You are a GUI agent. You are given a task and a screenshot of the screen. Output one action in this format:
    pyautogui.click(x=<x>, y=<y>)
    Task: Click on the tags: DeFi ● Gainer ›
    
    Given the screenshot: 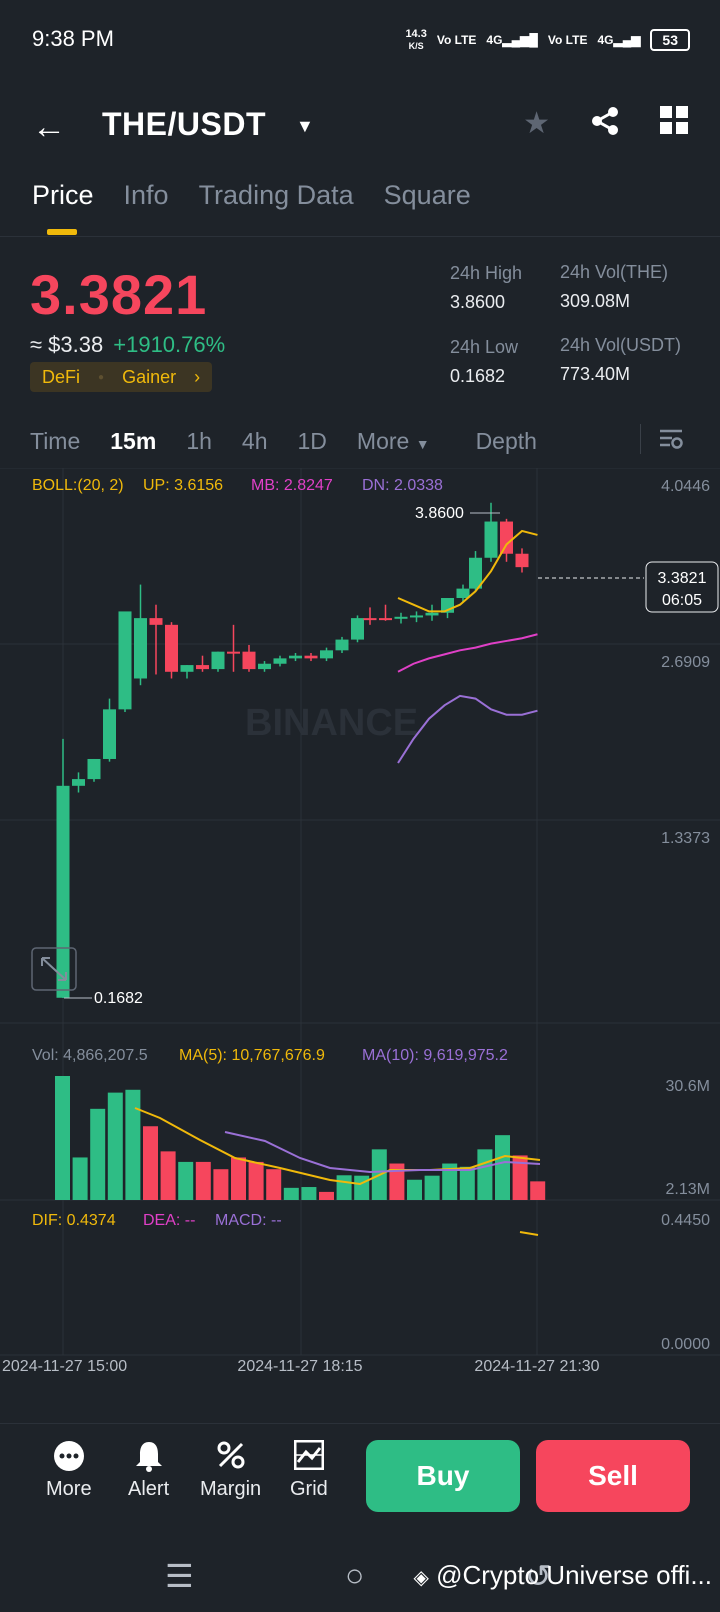 What is the action you would take?
    pyautogui.click(x=121, y=377)
    